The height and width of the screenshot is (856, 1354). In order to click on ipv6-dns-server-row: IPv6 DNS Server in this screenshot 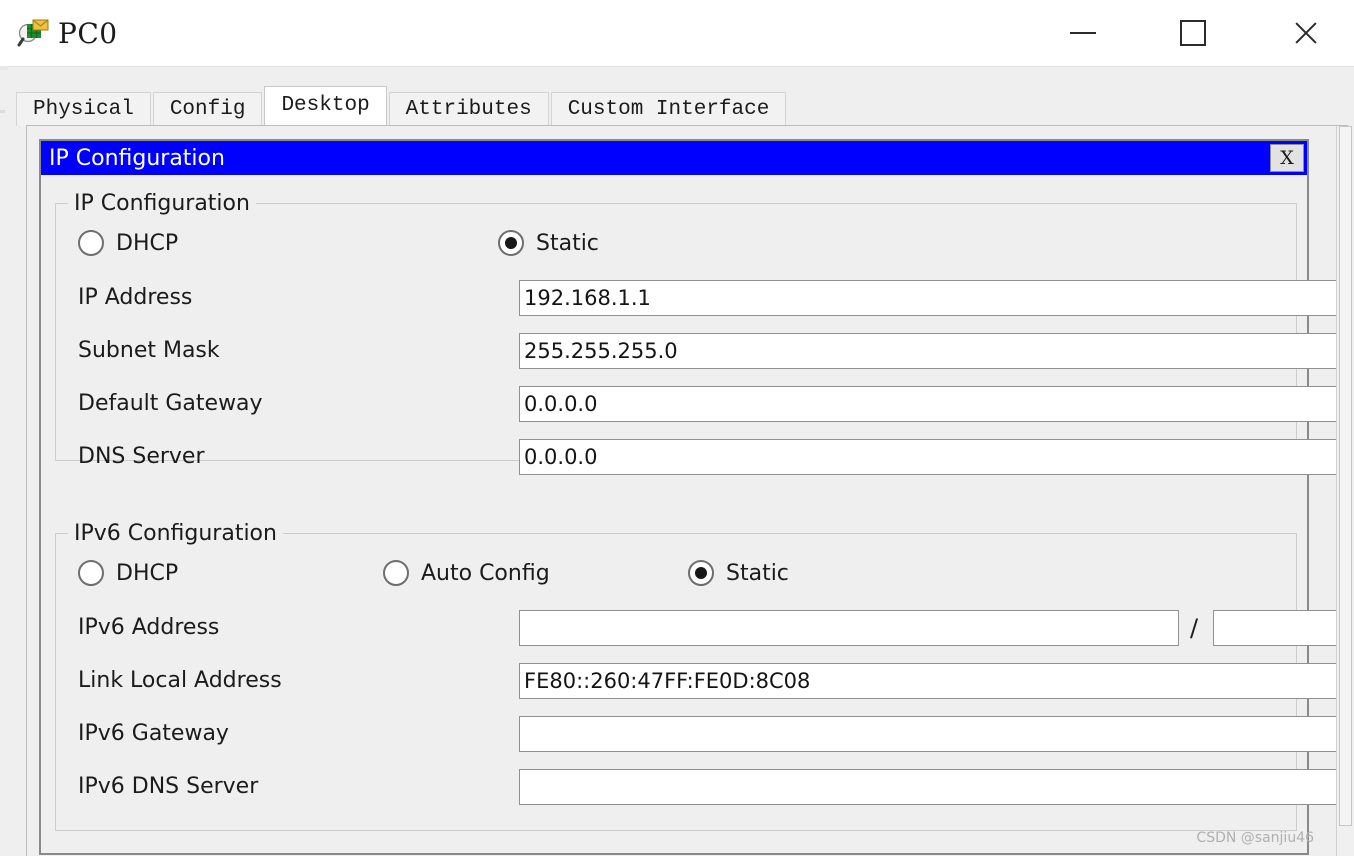, I will do `click(708, 787)`.